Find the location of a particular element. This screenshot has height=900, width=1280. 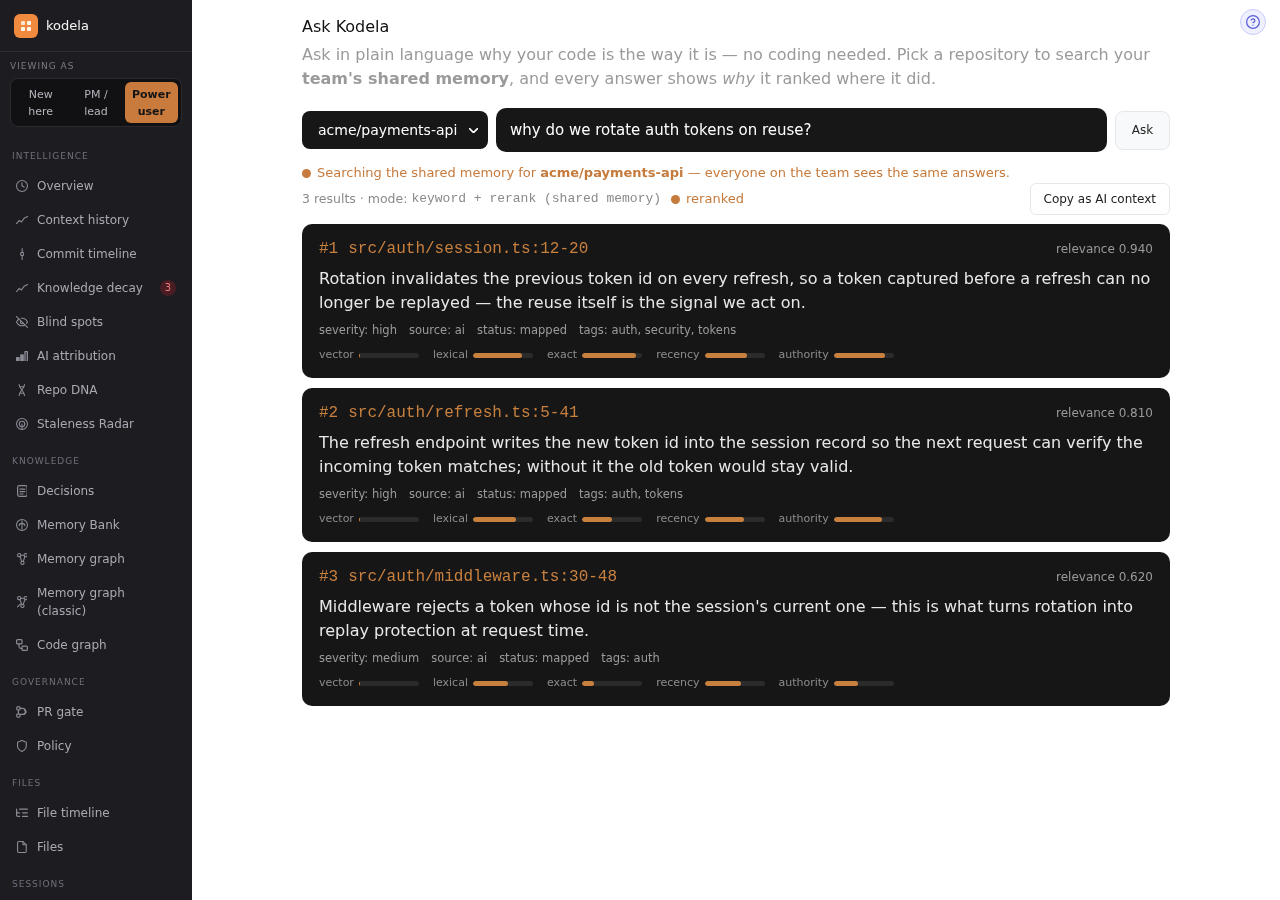

bar-chart-icon is located at coordinates (22, 356).